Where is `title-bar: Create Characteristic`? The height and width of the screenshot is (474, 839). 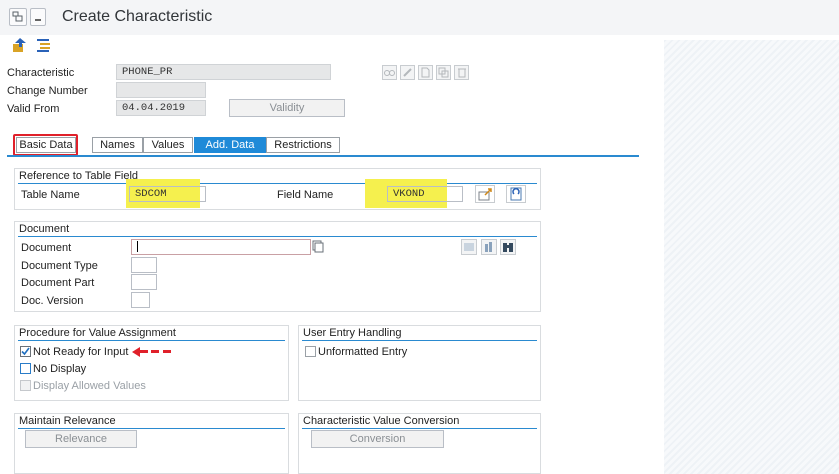
title-bar: Create Characteristic is located at coordinates (419, 17).